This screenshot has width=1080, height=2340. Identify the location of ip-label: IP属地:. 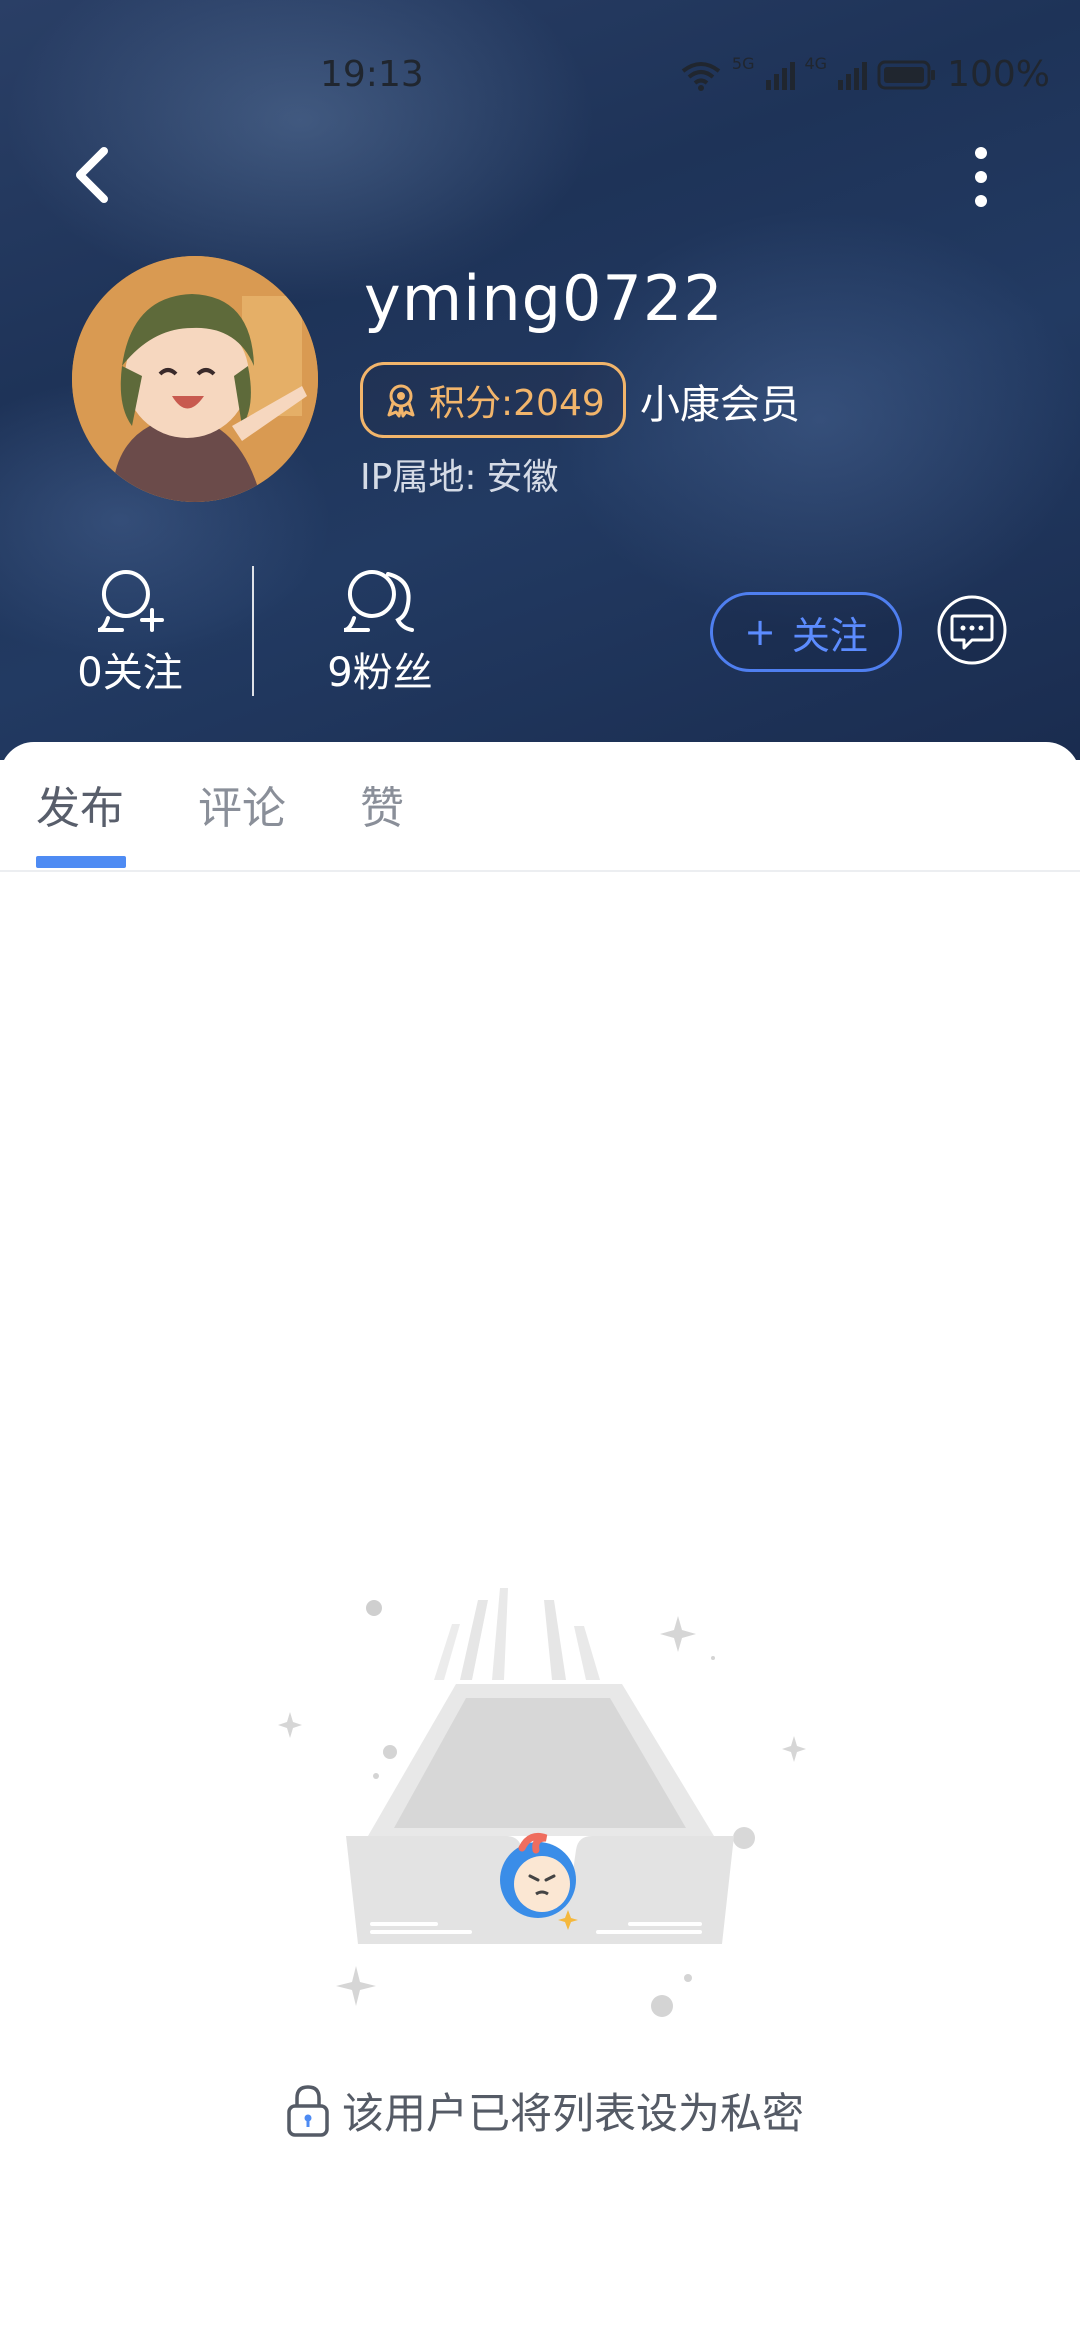
(418, 477).